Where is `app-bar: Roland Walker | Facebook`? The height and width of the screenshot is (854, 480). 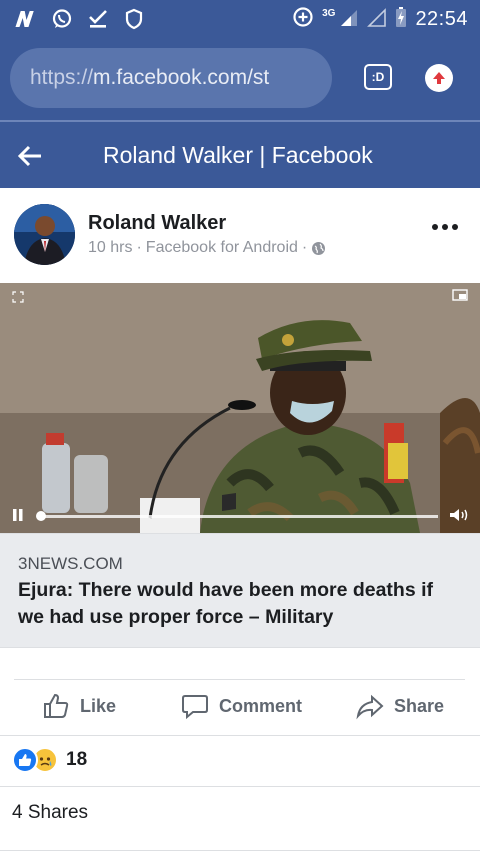
app-bar: Roland Walker | Facebook is located at coordinates (240, 155).